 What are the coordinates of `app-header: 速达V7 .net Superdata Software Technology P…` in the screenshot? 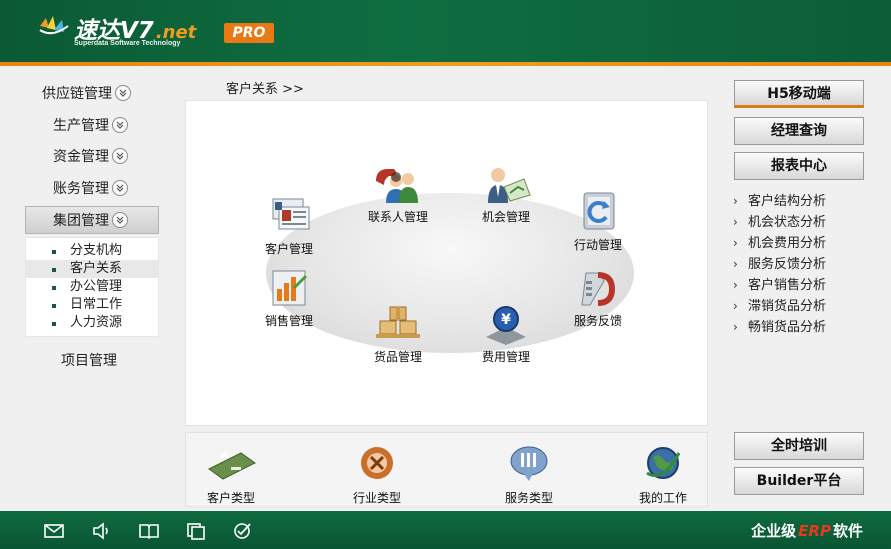 It's located at (445, 31).